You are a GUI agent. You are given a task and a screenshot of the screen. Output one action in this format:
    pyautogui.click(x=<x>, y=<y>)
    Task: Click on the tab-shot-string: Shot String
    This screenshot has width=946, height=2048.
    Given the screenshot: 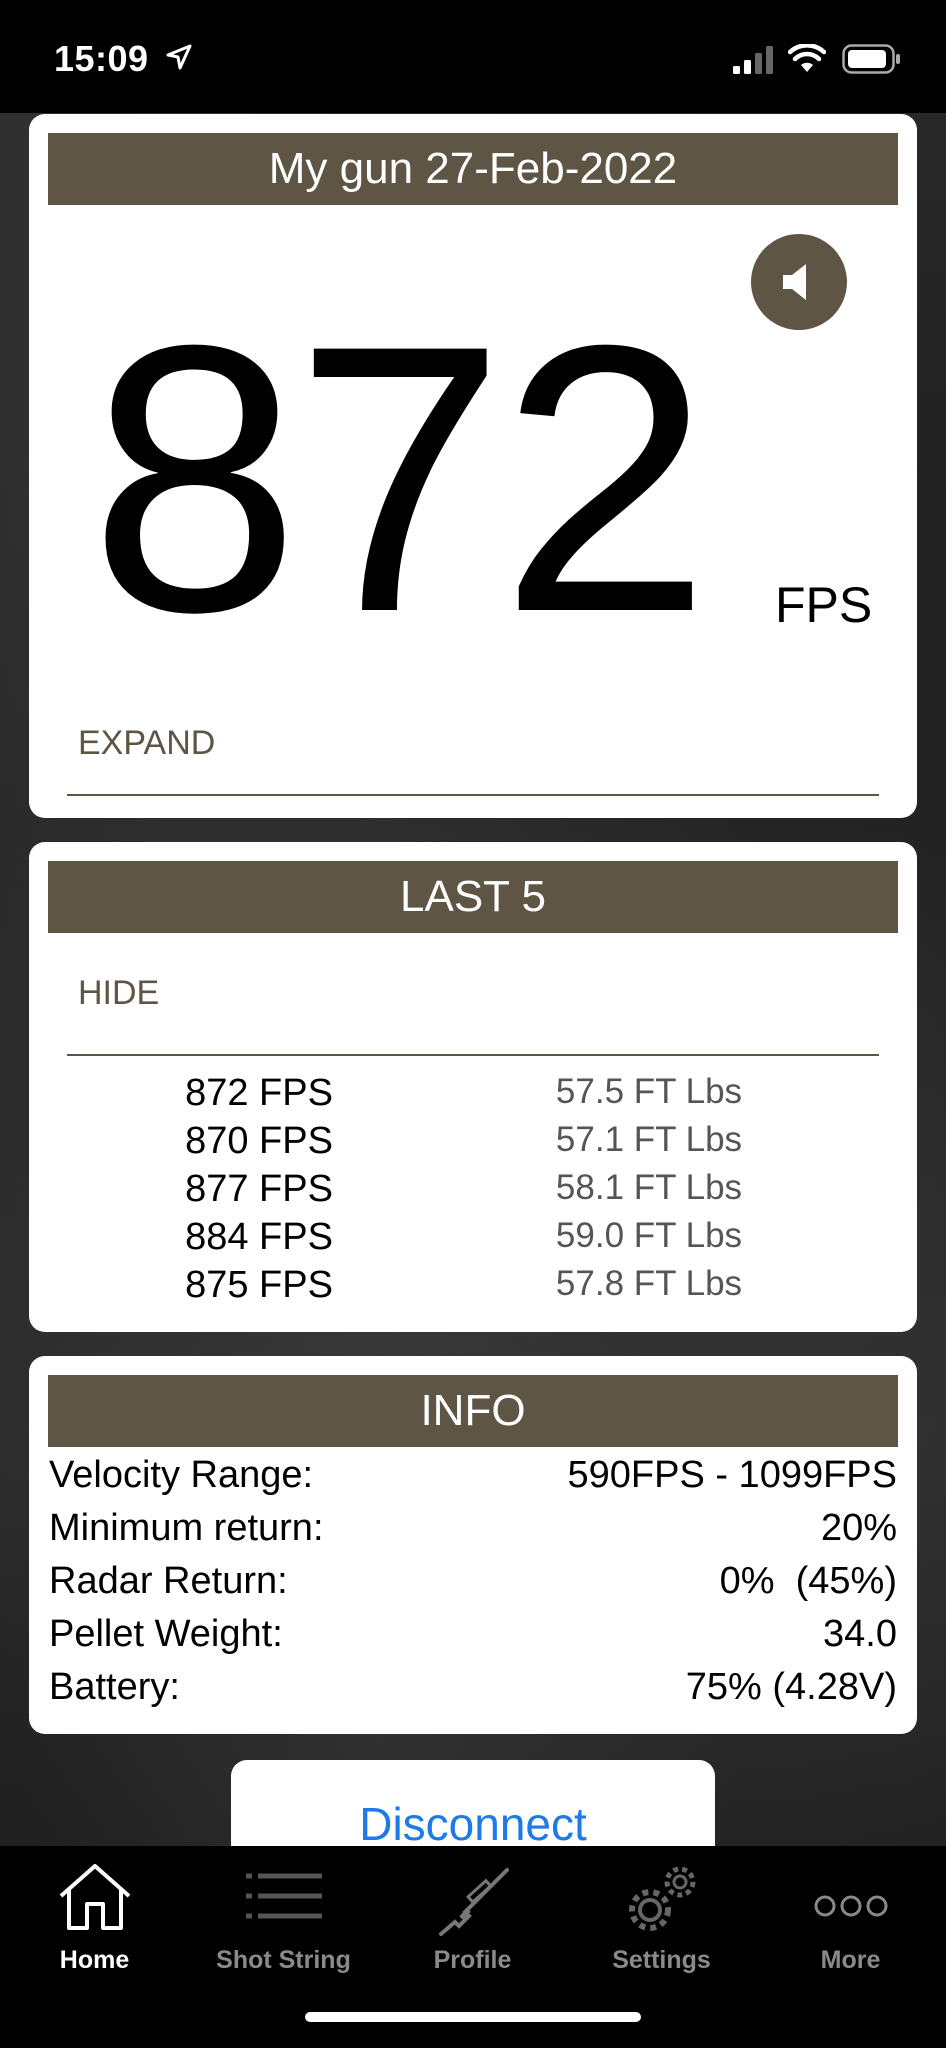 What is the action you would take?
    pyautogui.click(x=283, y=1911)
    